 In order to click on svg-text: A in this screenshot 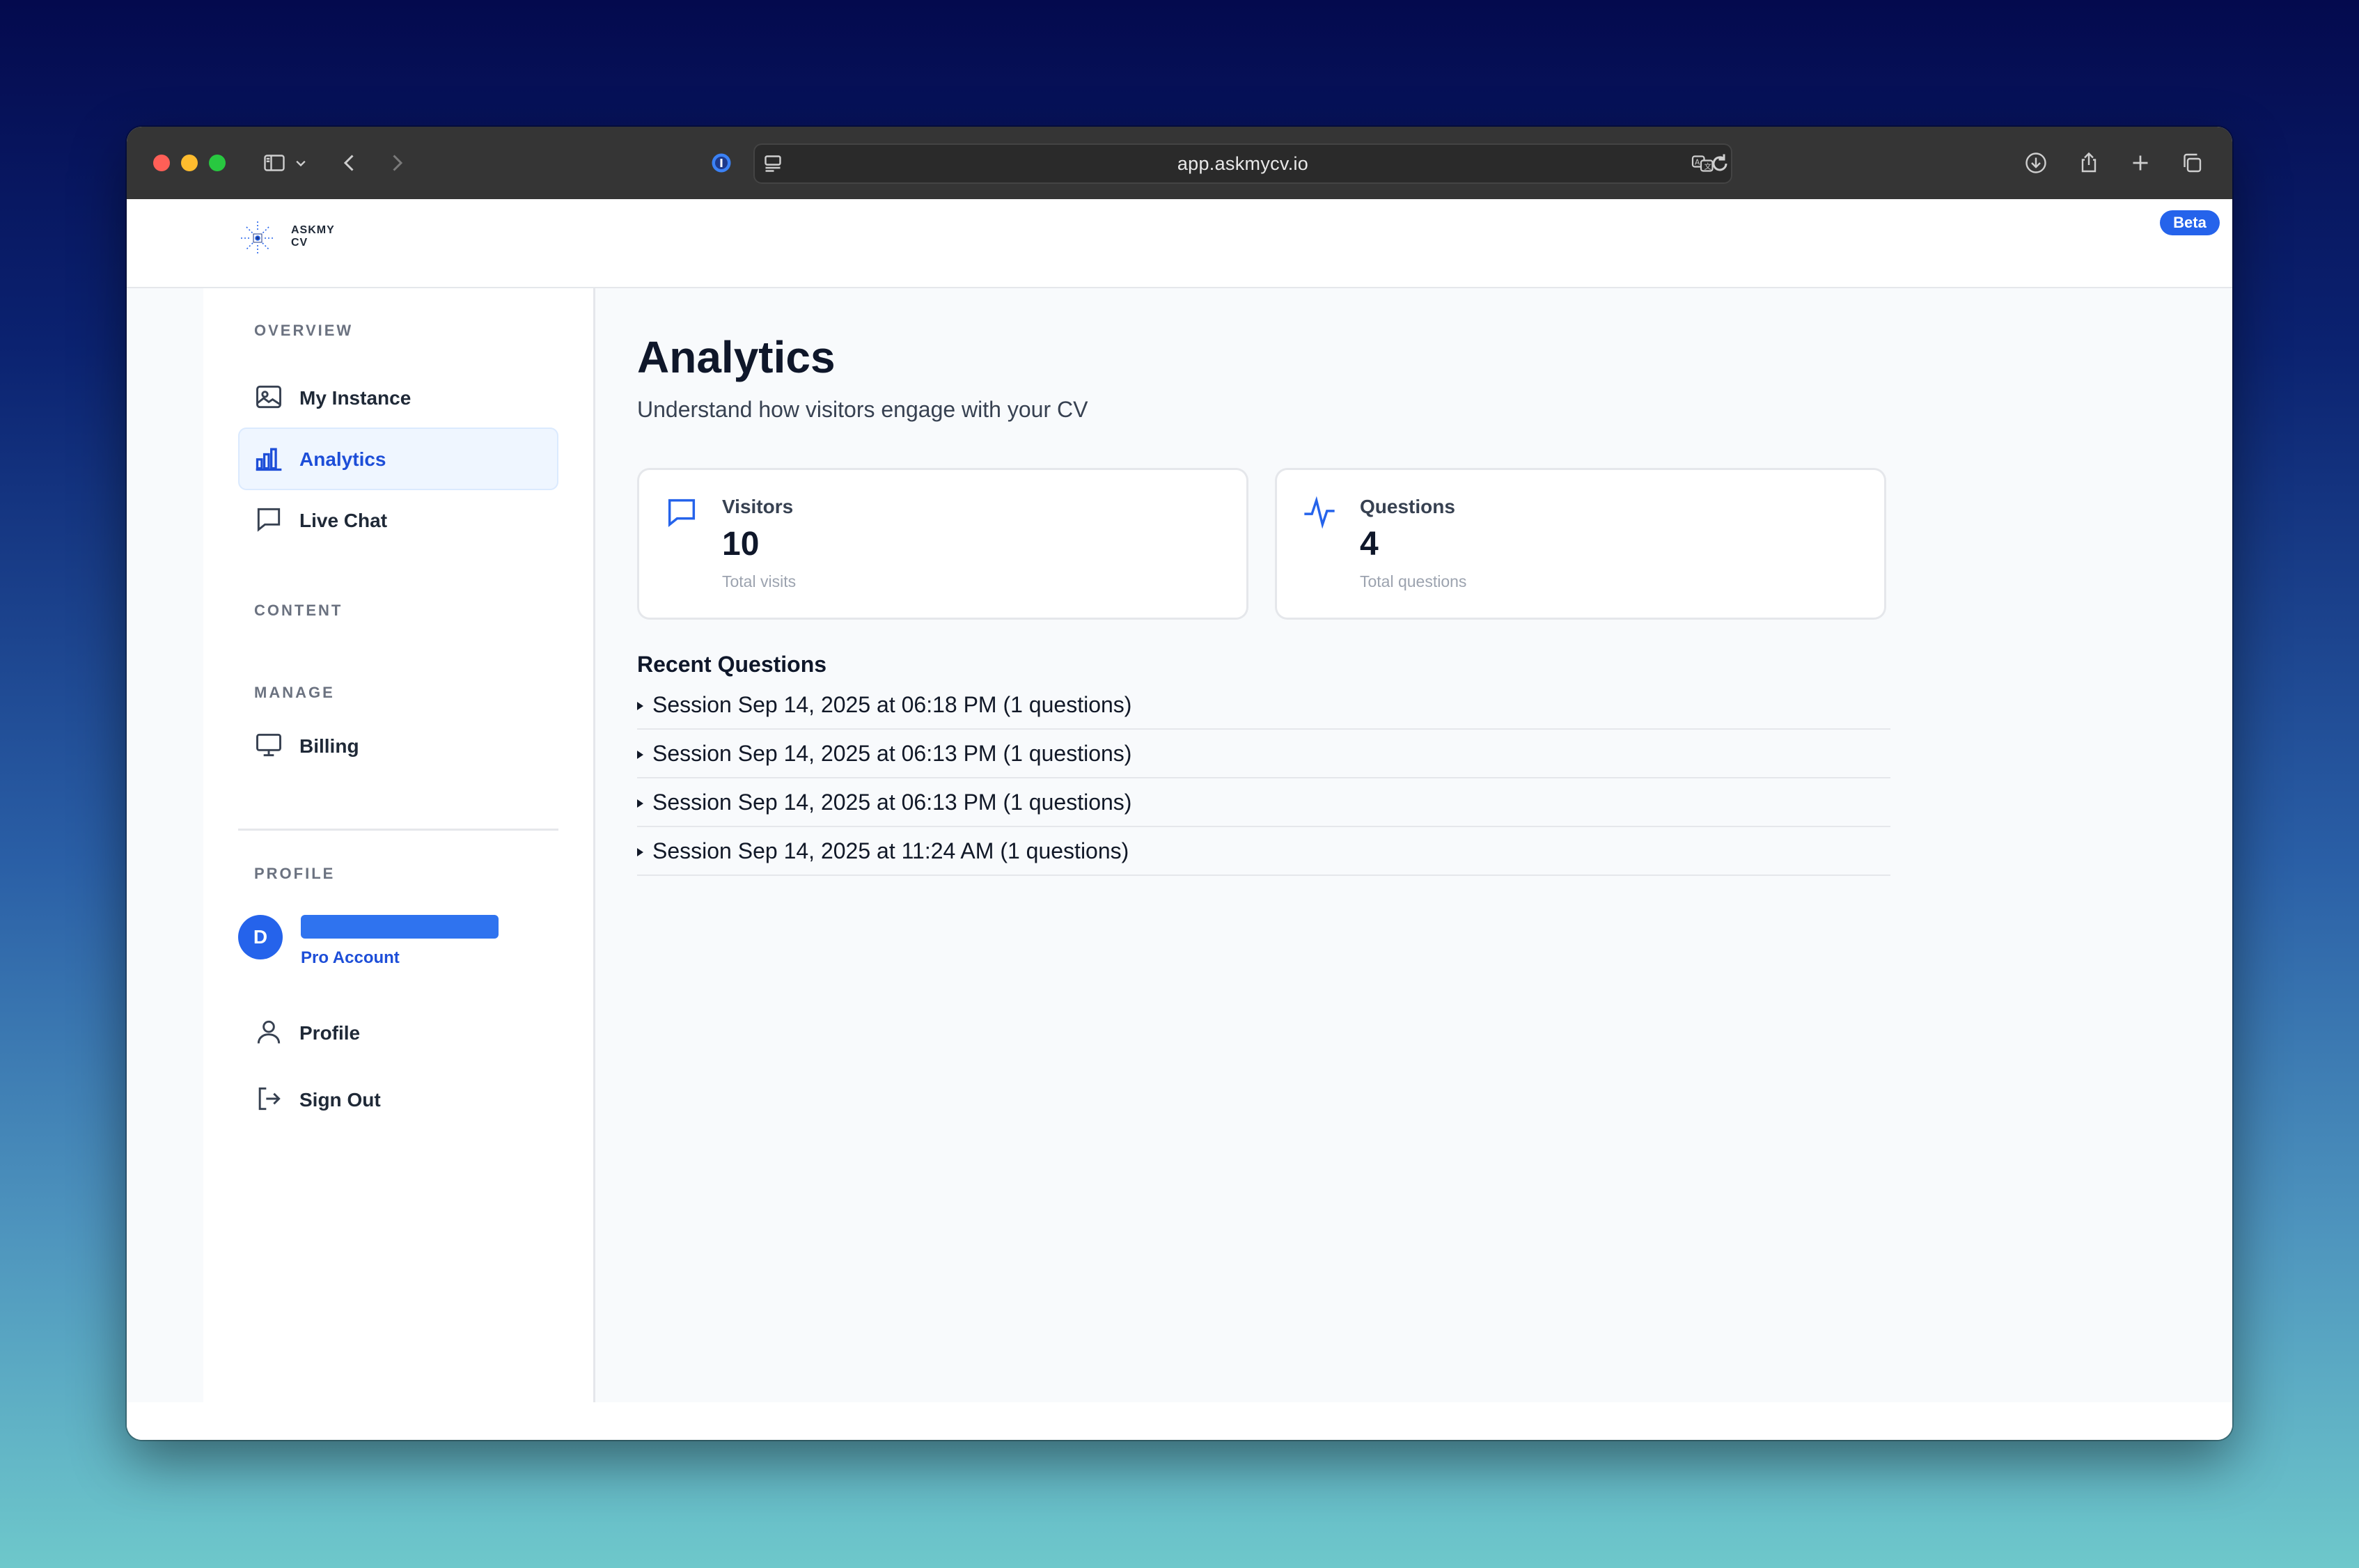, I will do `click(1697, 163)`.